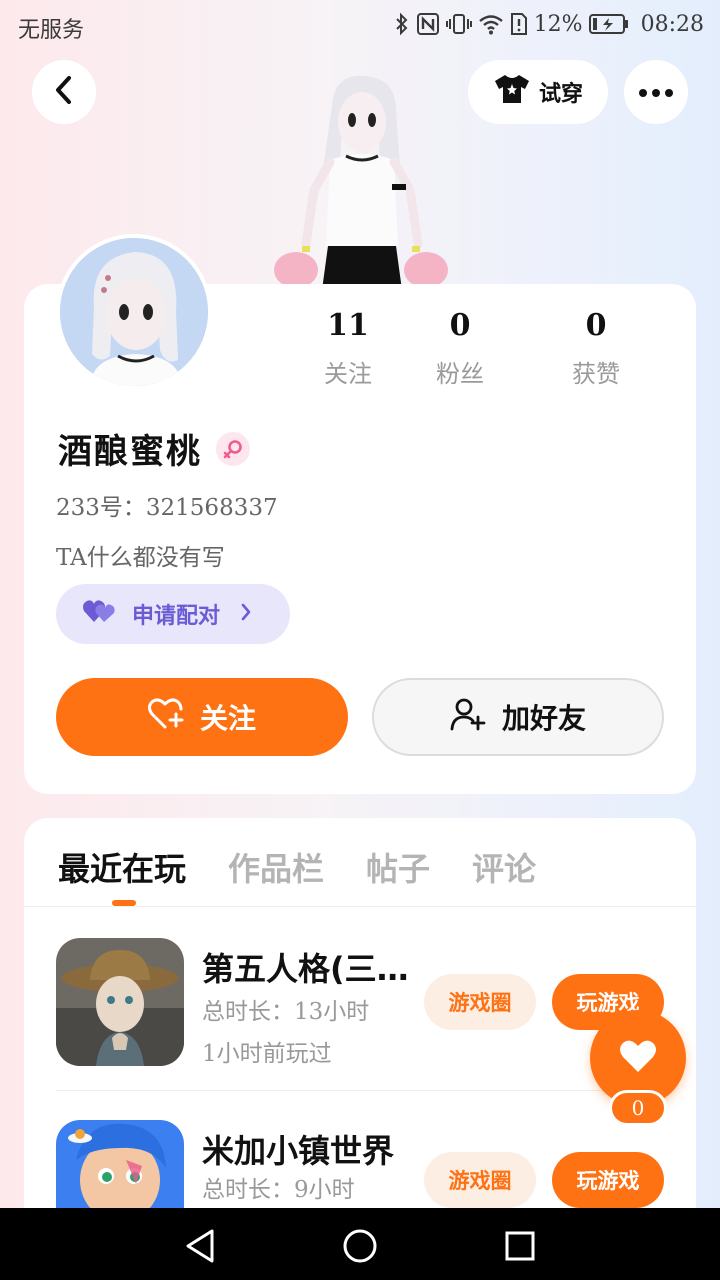 This screenshot has height=1280, width=720. What do you see at coordinates (608, 24) in the screenshot?
I see `battery-charging-icon` at bounding box center [608, 24].